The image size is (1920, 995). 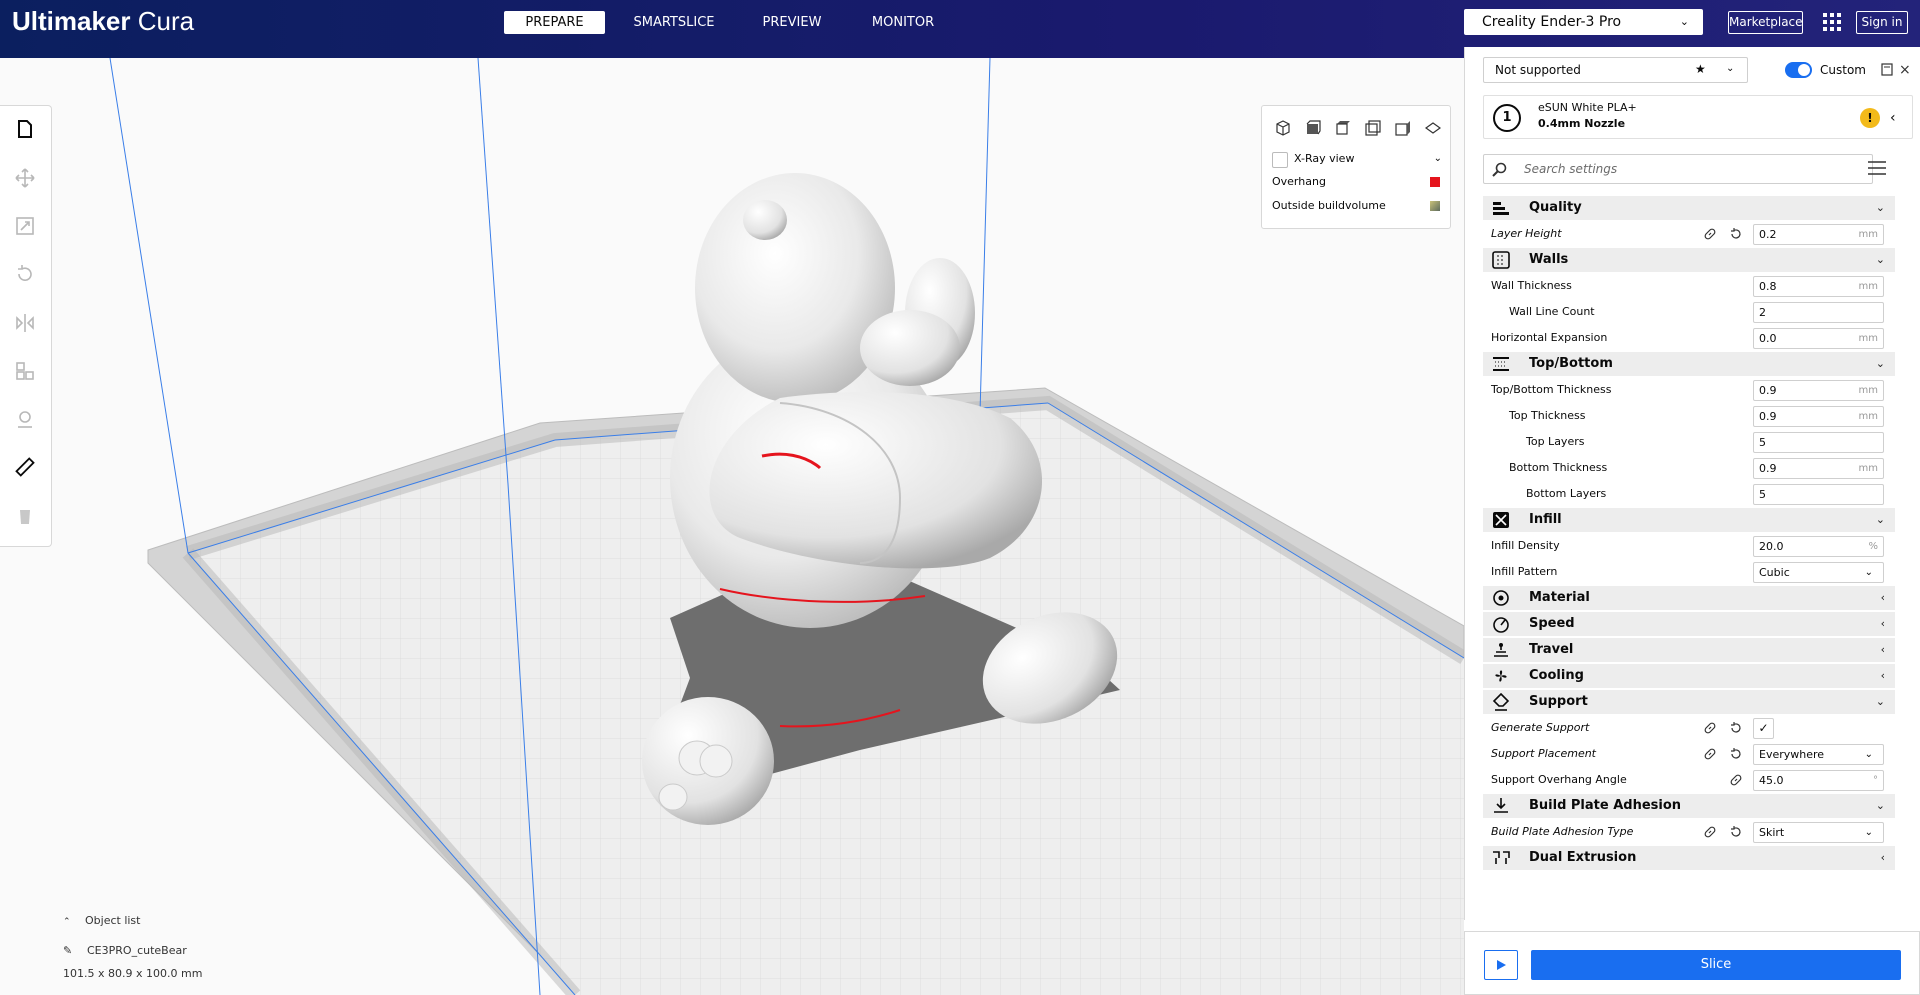 I want to click on category-dual-extrusion: Dual Extrusion ‹, so click(x=1689, y=858).